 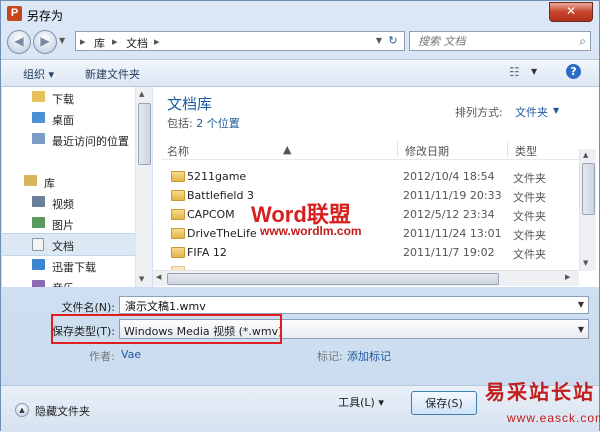 I want to click on tools-menu-button: 工具(L) ▾, so click(x=361, y=403).